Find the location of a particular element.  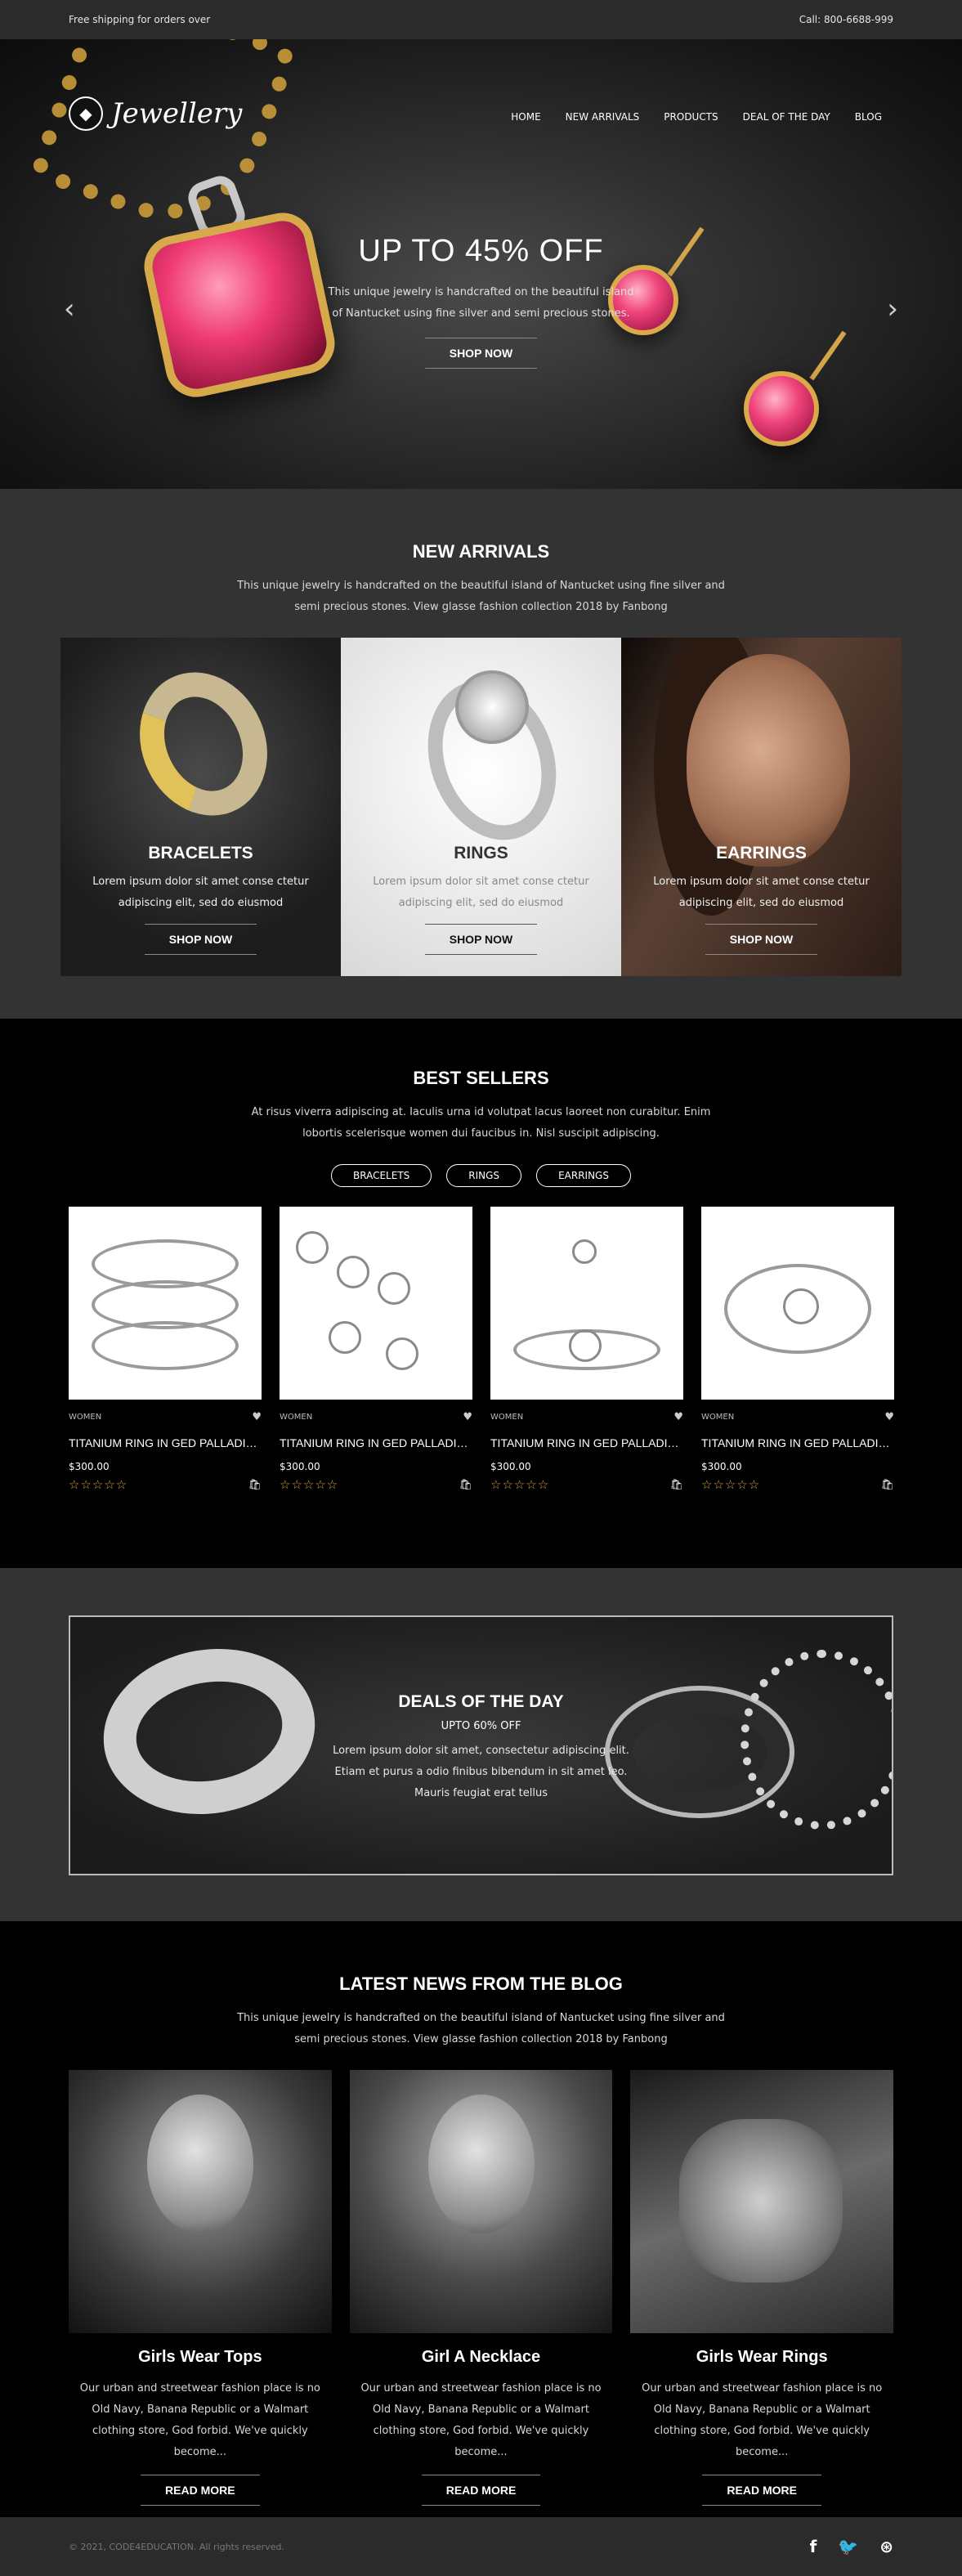

blog-post-title: Girls Wear Rings is located at coordinates (762, 2358).